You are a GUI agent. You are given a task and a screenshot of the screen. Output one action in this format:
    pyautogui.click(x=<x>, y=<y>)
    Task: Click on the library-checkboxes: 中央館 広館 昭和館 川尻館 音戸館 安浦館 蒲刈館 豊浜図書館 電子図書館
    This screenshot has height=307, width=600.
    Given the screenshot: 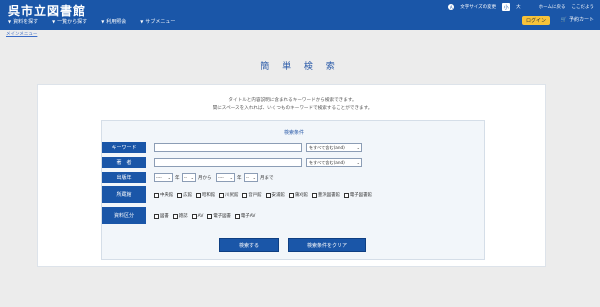 What is the action you would take?
    pyautogui.click(x=263, y=195)
    